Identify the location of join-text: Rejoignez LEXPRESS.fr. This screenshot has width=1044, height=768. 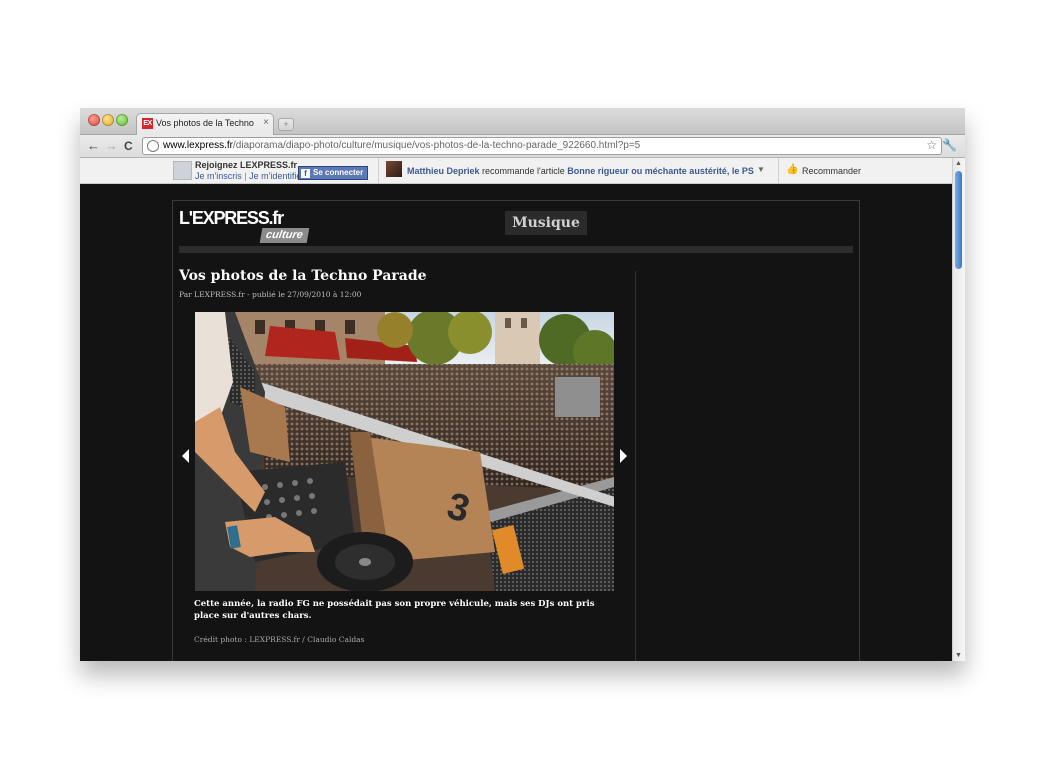
(246, 165).